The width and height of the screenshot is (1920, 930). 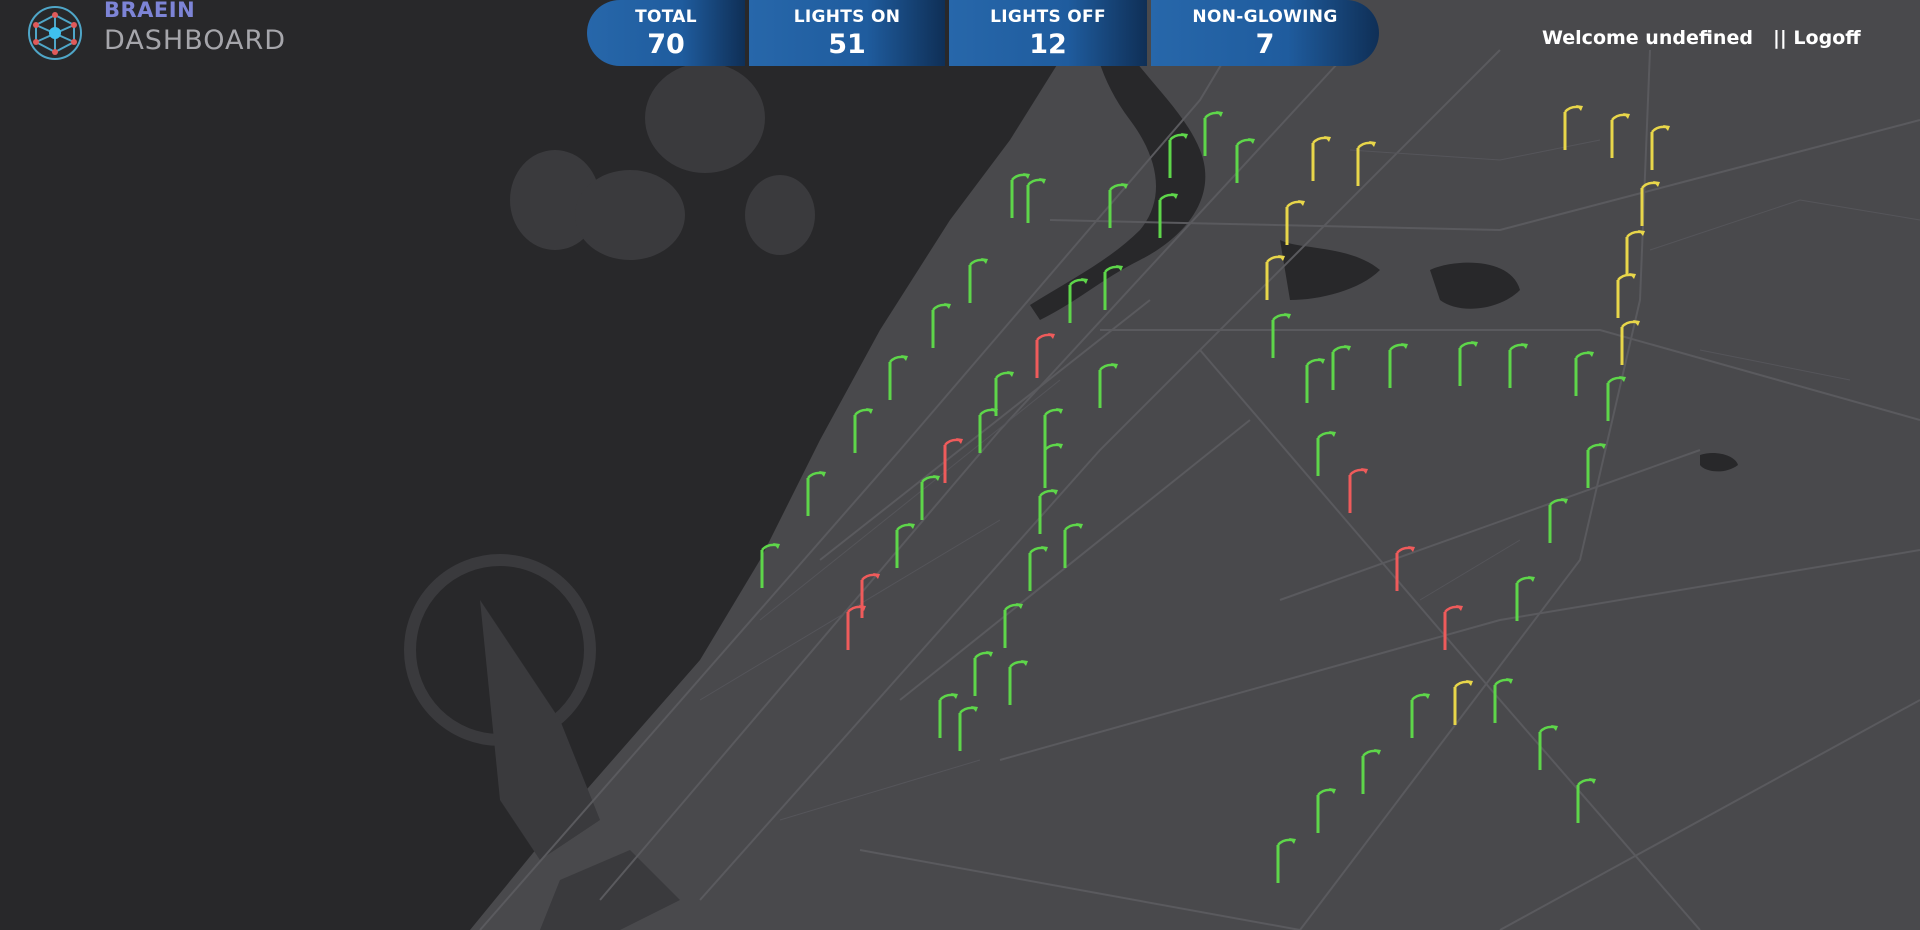 I want to click on stat-lights-on: LIGHTS ON 51, so click(x=847, y=33).